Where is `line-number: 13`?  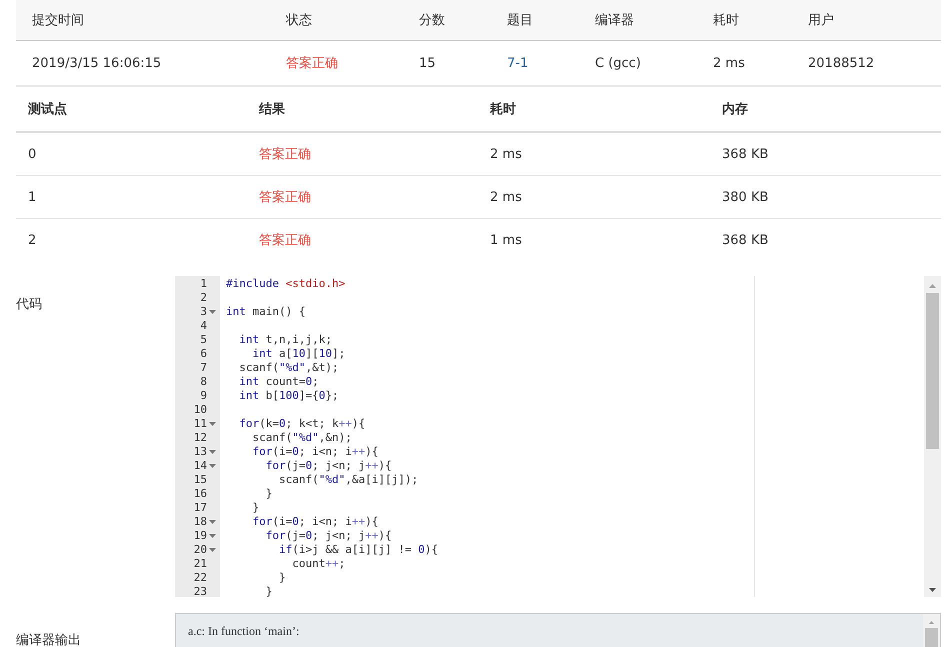 line-number: 13 is located at coordinates (200, 452).